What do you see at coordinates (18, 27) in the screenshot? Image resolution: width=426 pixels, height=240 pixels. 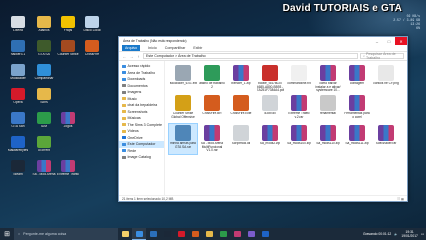 I see `desktop-icon: Lixeira` at bounding box center [18, 27].